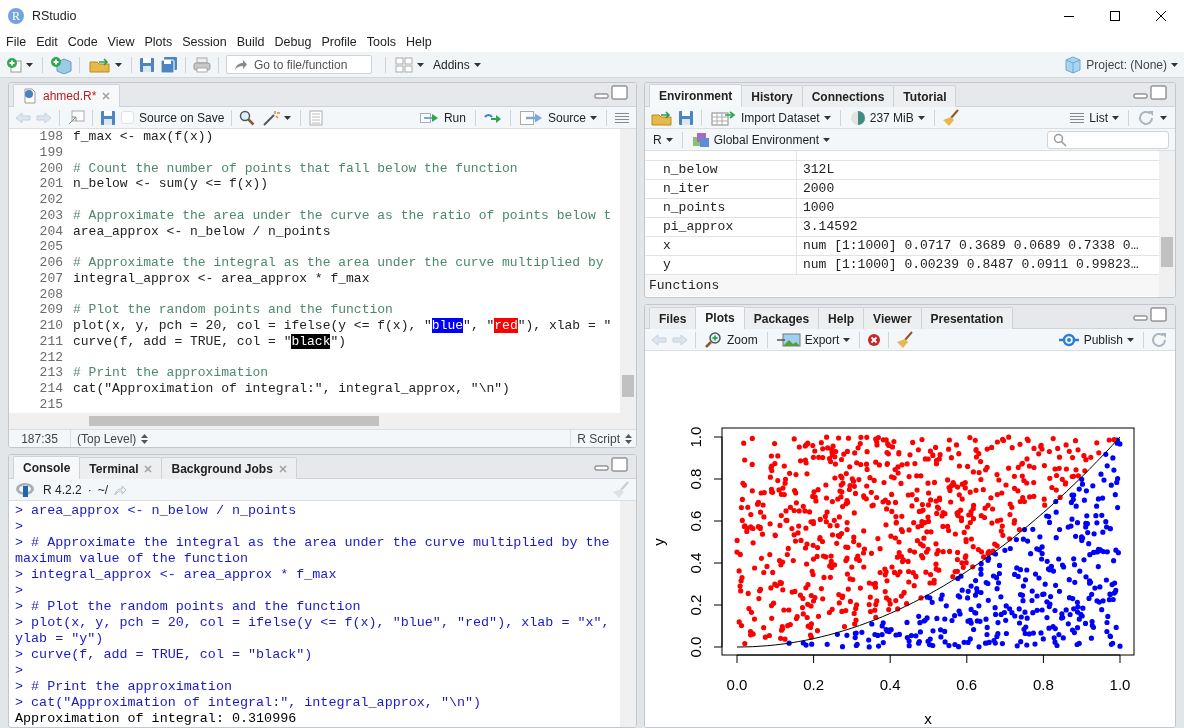 The height and width of the screenshot is (728, 1184). Describe the element at coordinates (695, 647) in the screenshot. I see `tick-label: 0.0` at that location.